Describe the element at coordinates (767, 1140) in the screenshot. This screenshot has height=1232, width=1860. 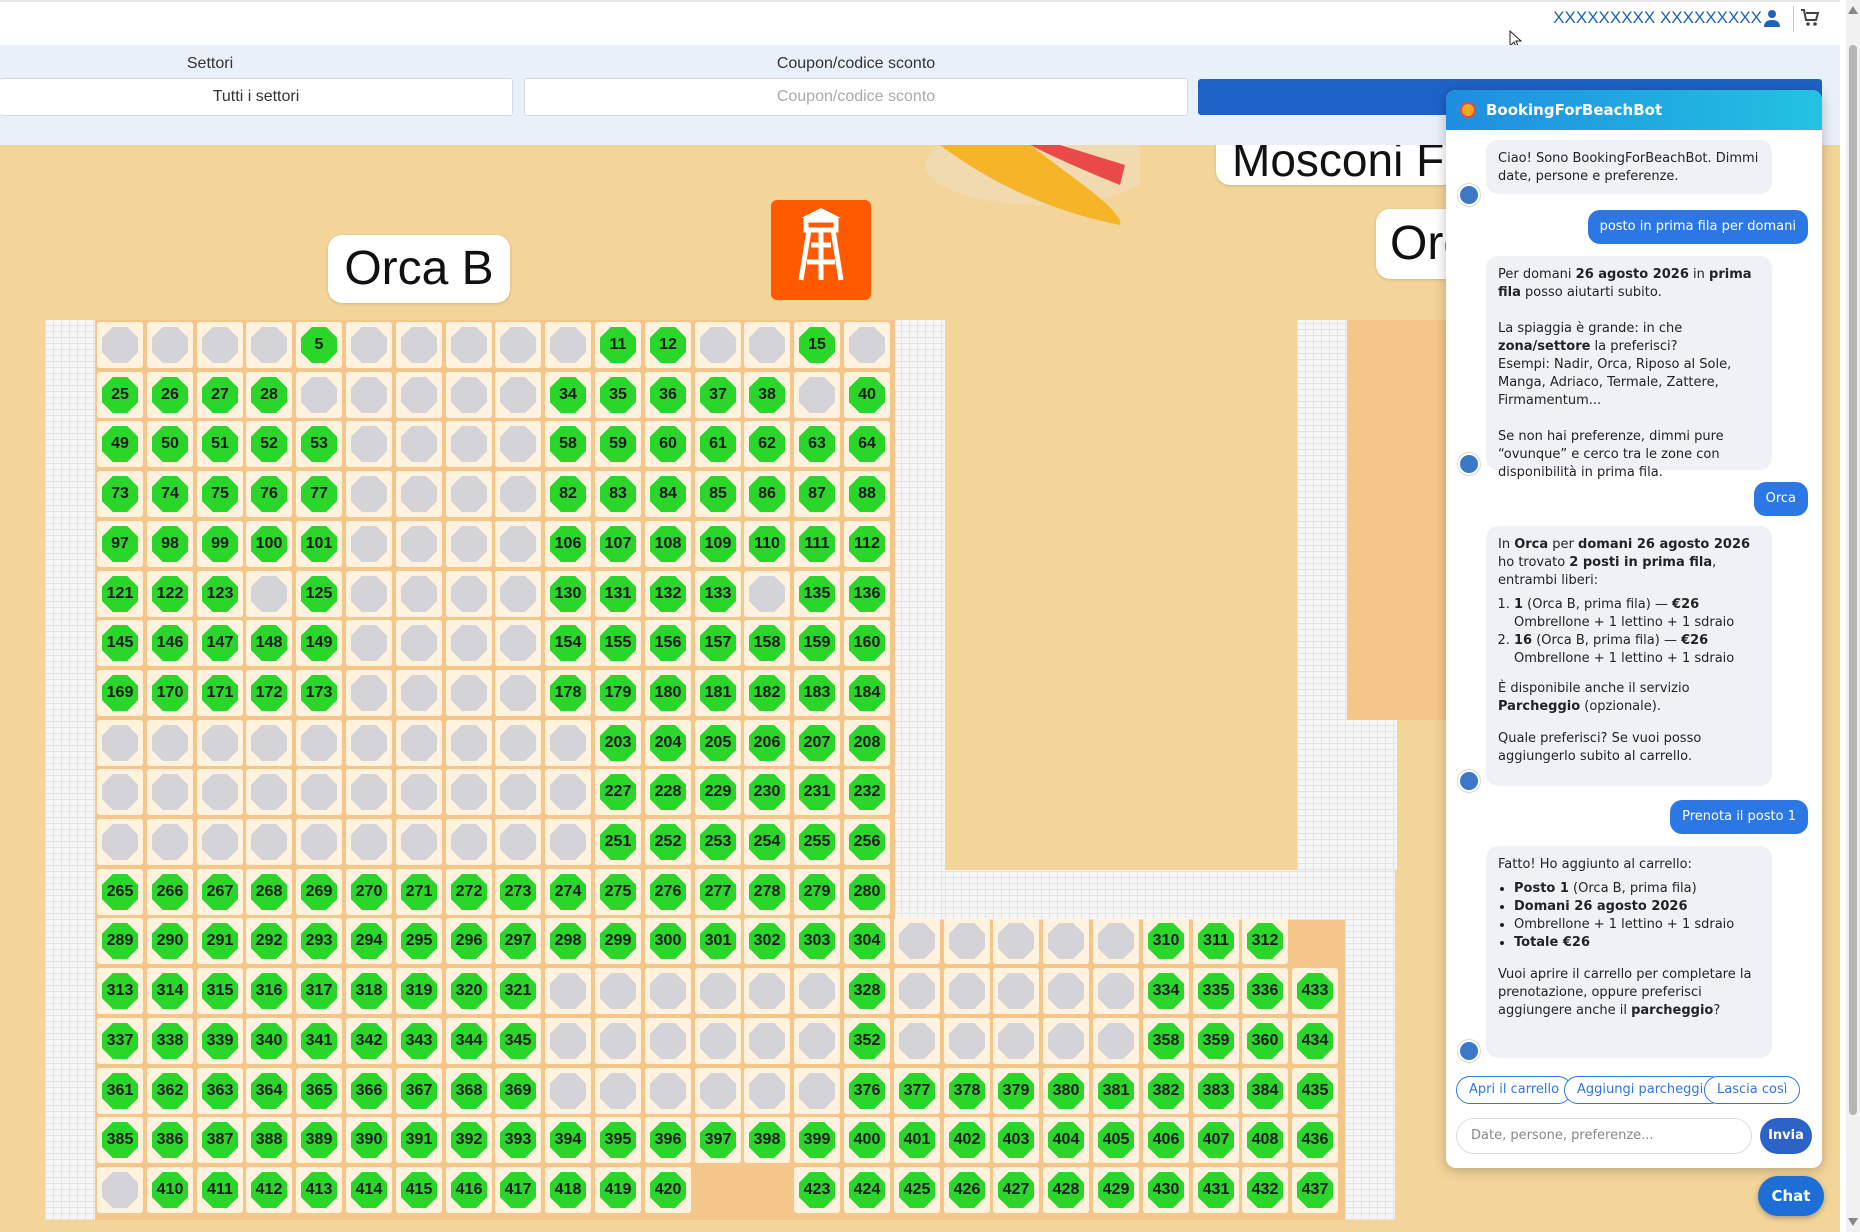
I see `umbrella-spot-398: 398` at that location.